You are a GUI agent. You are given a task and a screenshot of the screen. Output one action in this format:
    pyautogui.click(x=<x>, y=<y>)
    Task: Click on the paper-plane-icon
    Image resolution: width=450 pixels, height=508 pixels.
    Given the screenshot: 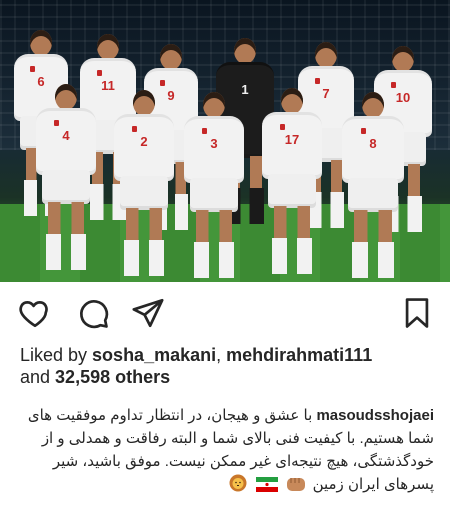 What is the action you would take?
    pyautogui.click(x=148, y=313)
    